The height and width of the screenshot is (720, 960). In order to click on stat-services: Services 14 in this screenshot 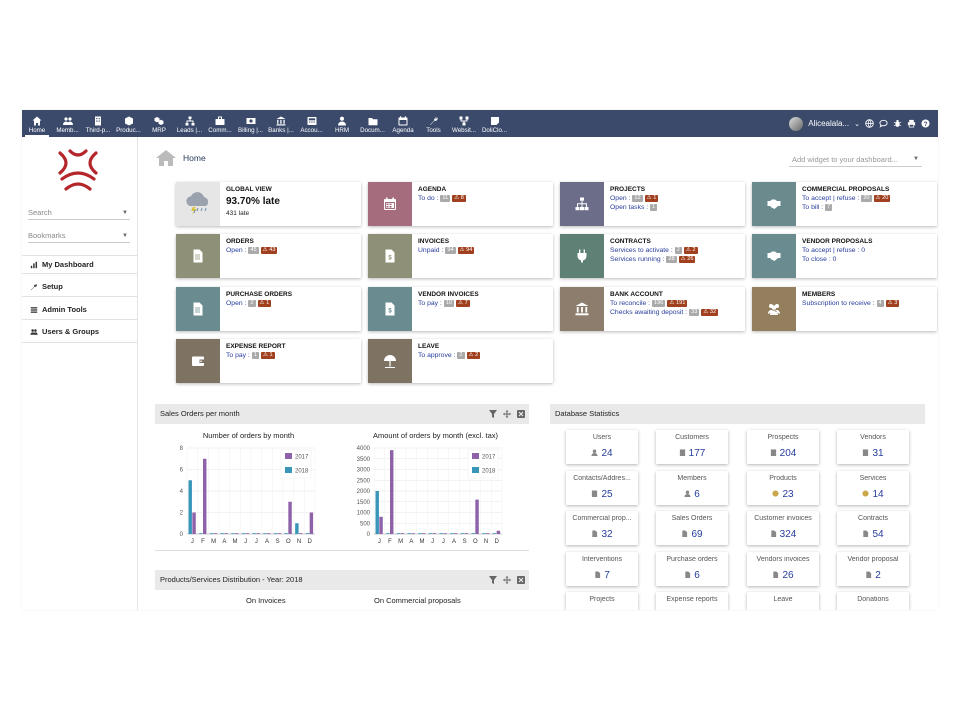, I will do `click(873, 488)`.